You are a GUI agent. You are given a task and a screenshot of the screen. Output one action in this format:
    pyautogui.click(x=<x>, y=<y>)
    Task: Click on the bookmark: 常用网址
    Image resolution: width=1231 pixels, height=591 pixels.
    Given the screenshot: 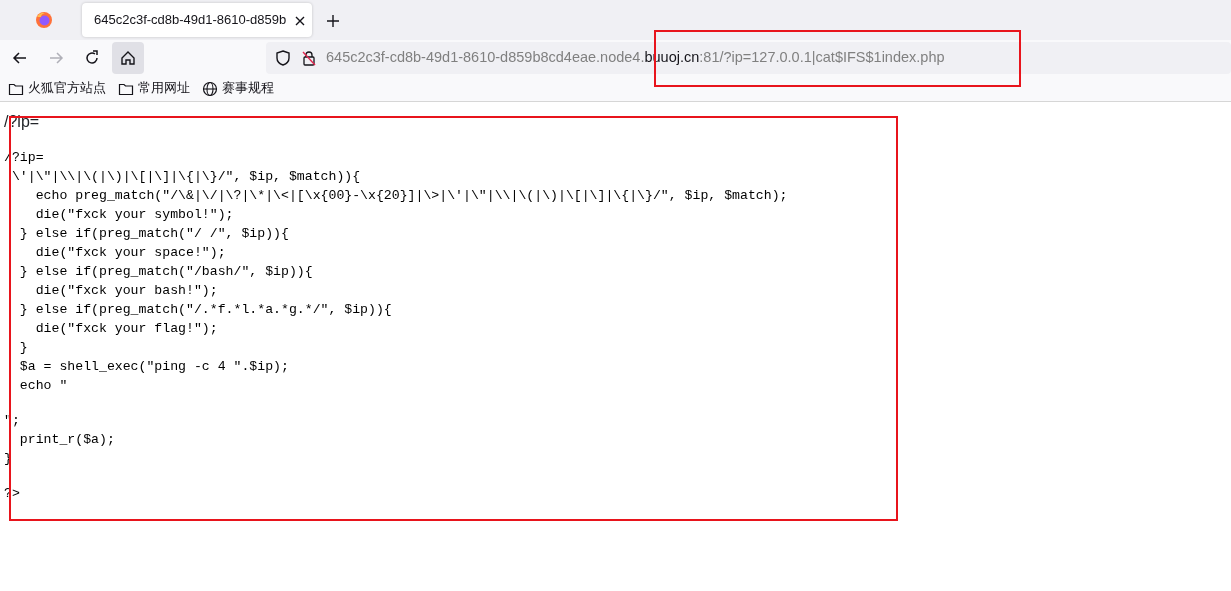 What is the action you would take?
    pyautogui.click(x=154, y=88)
    